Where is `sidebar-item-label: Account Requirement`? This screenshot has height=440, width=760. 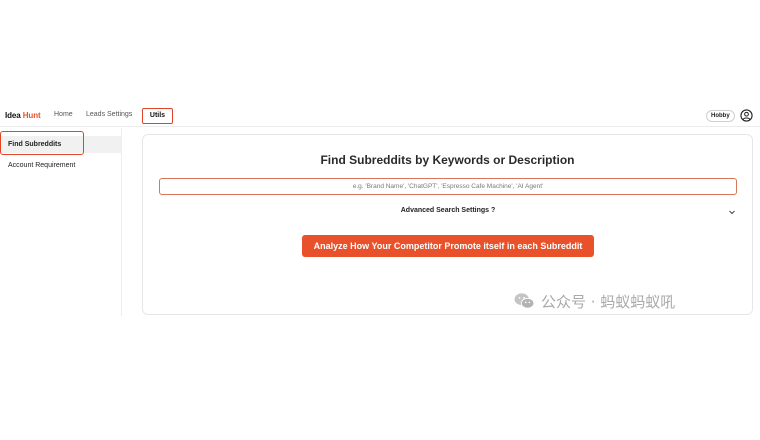
sidebar-item-label: Account Requirement is located at coordinates (42, 165).